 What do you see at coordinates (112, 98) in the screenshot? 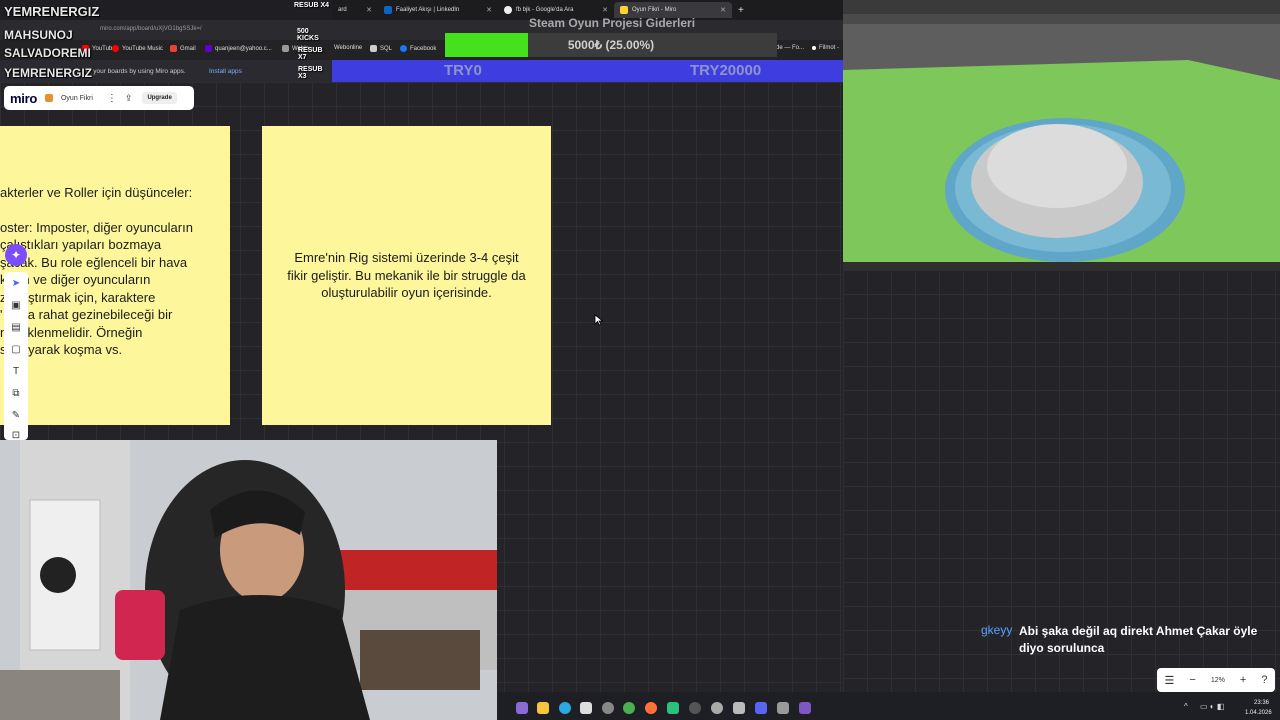
I see `more-menu-icon: ⋮` at bounding box center [112, 98].